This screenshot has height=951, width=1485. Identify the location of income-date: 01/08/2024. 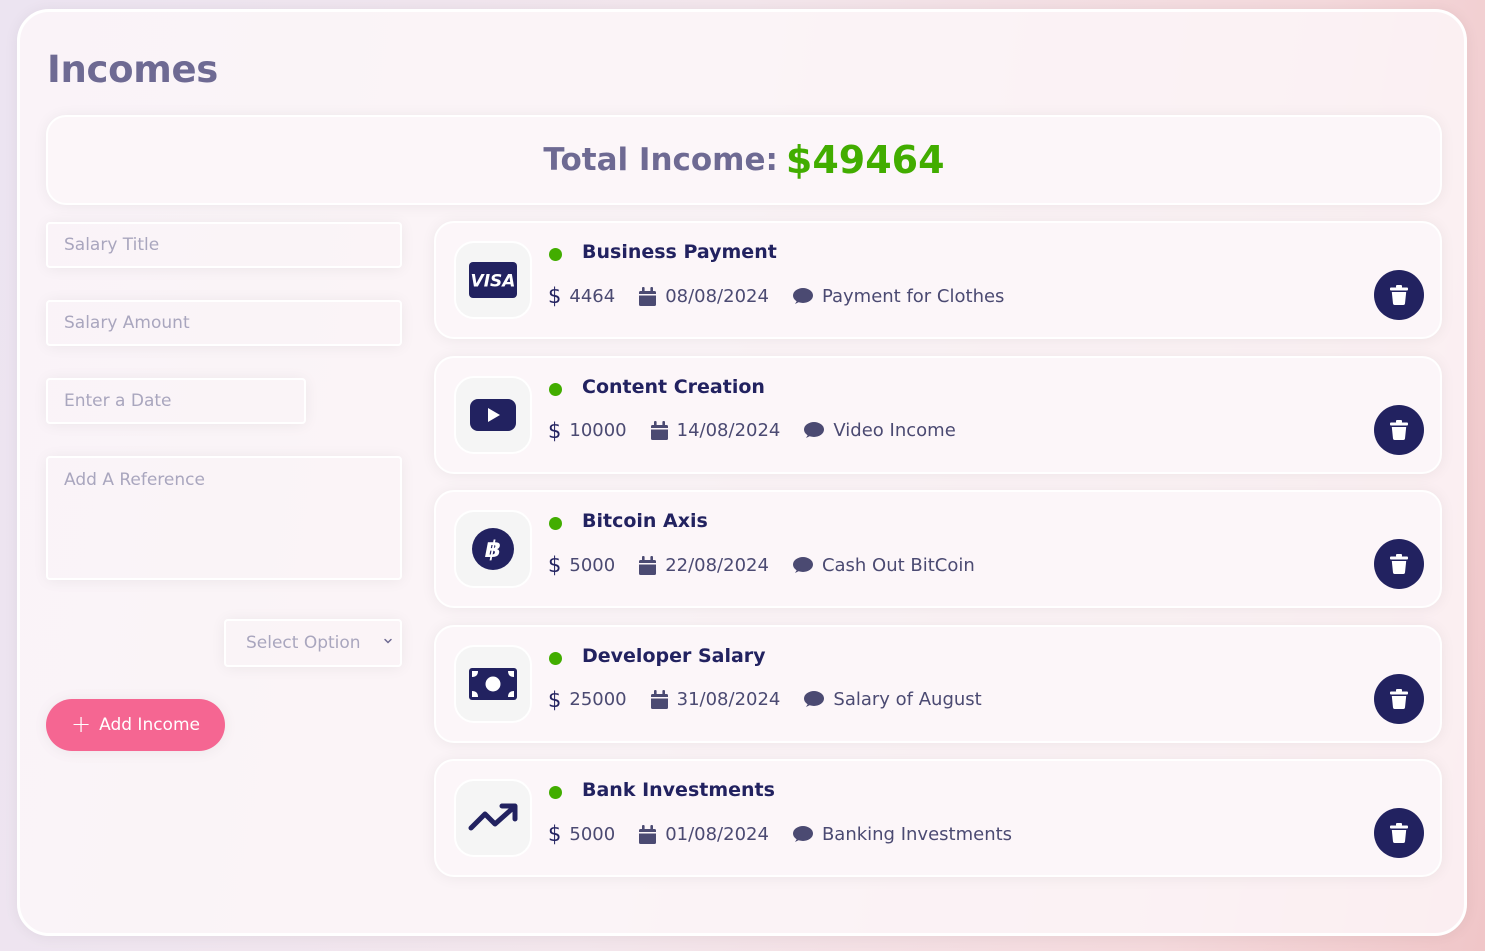
(717, 834).